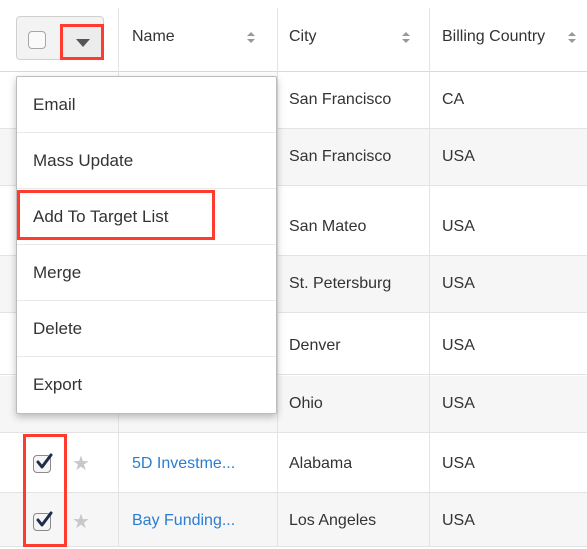 This screenshot has width=587, height=549. I want to click on caret-down-icon, so click(83, 43).